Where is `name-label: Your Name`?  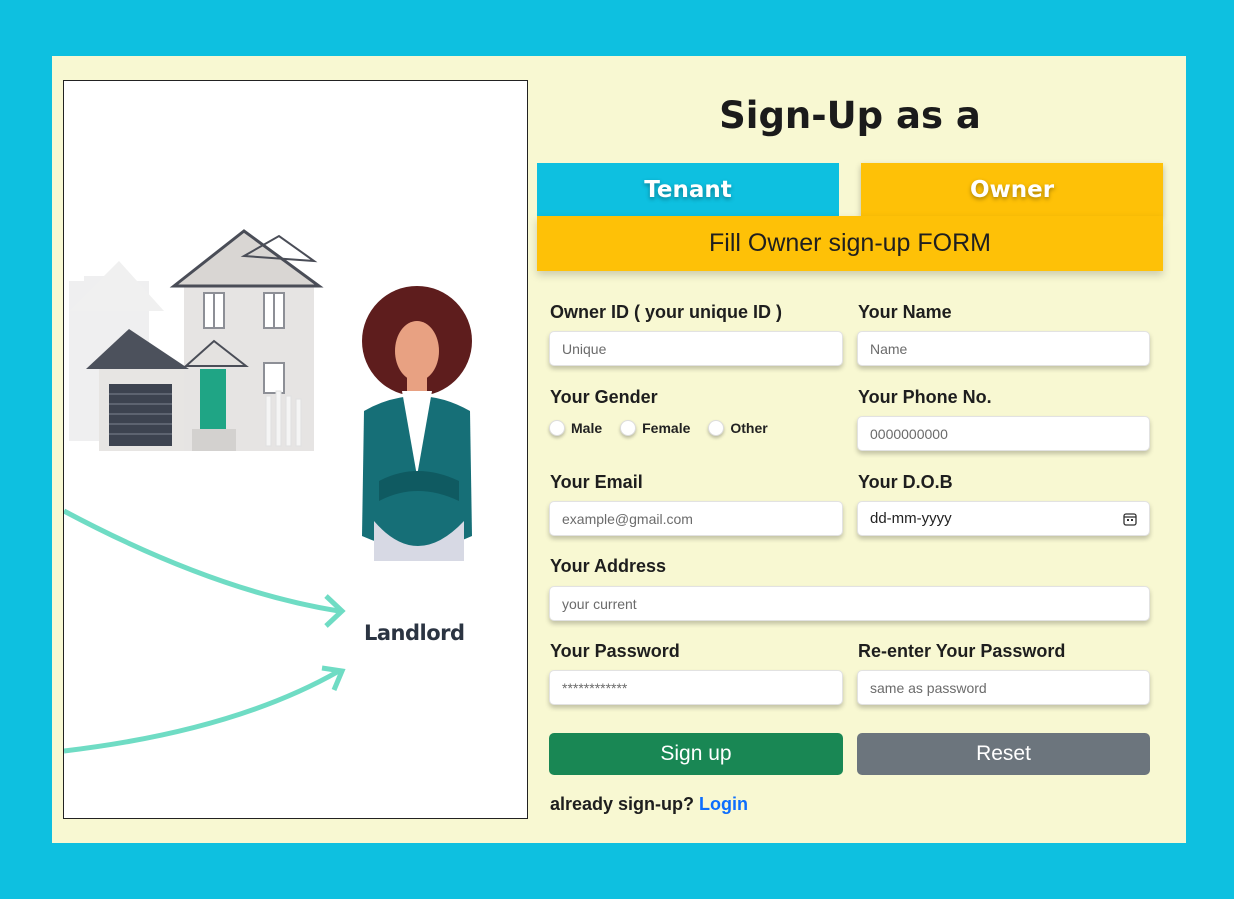 name-label: Your Name is located at coordinates (905, 312).